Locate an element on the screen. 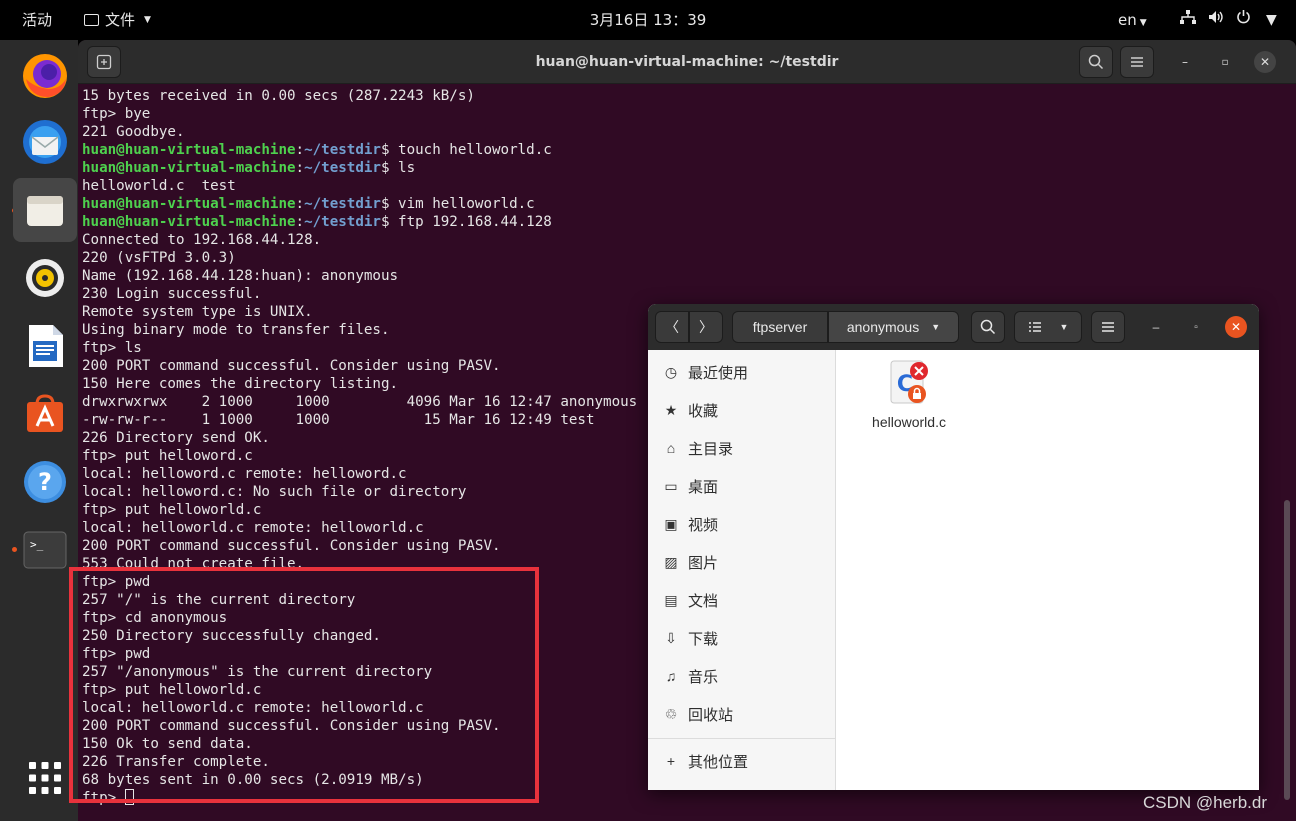 The height and width of the screenshot is (821, 1296). volume-icon is located at coordinates (1216, 20).